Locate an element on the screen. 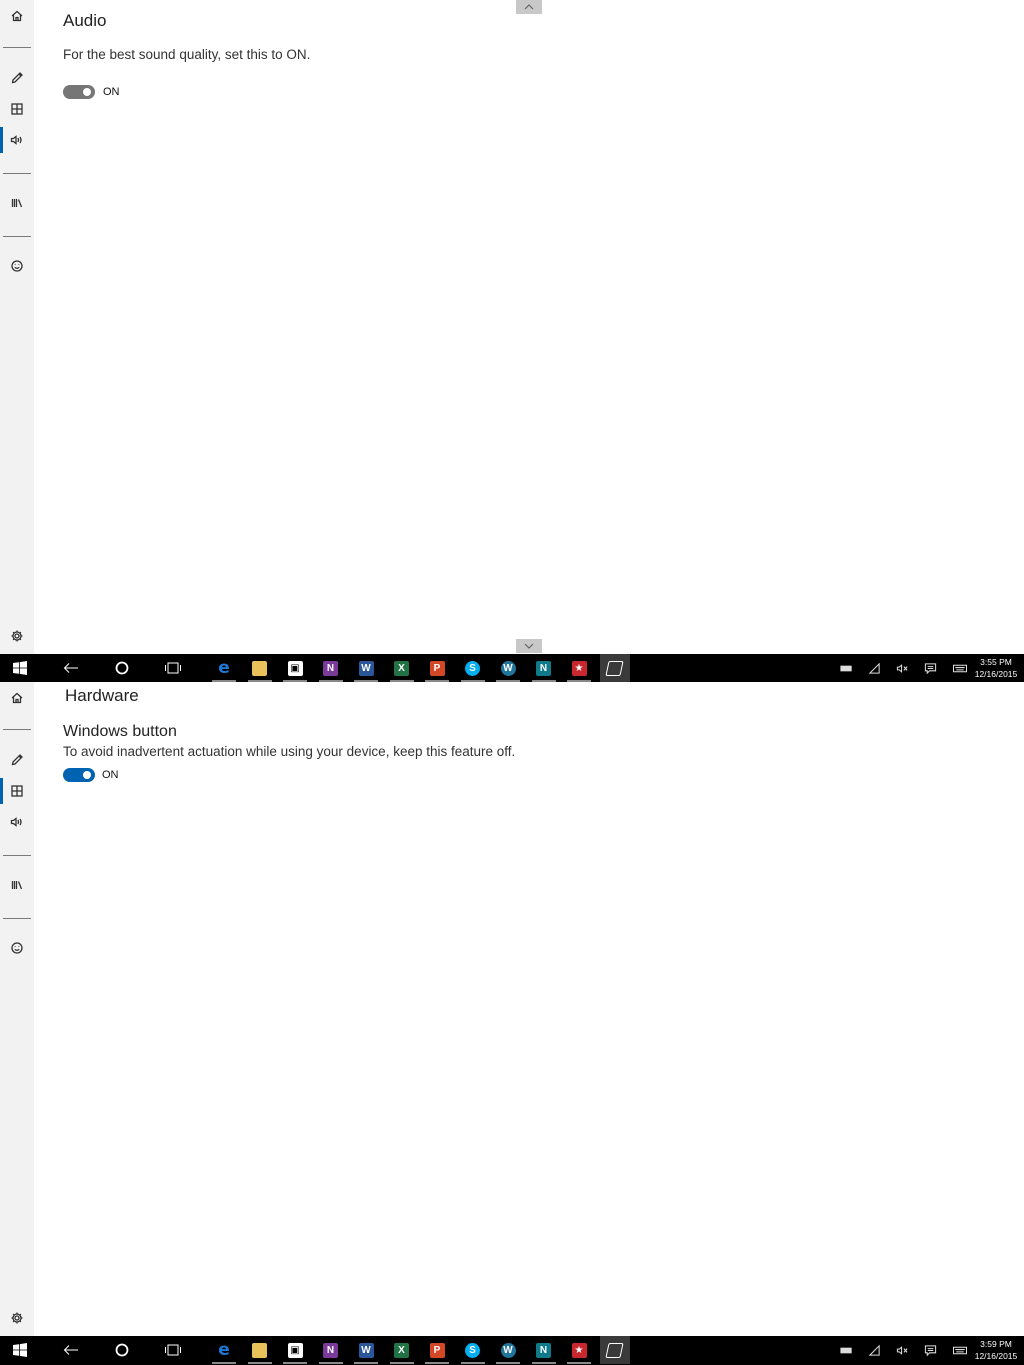  wordpress-icon: W is located at coordinates (508, 668).